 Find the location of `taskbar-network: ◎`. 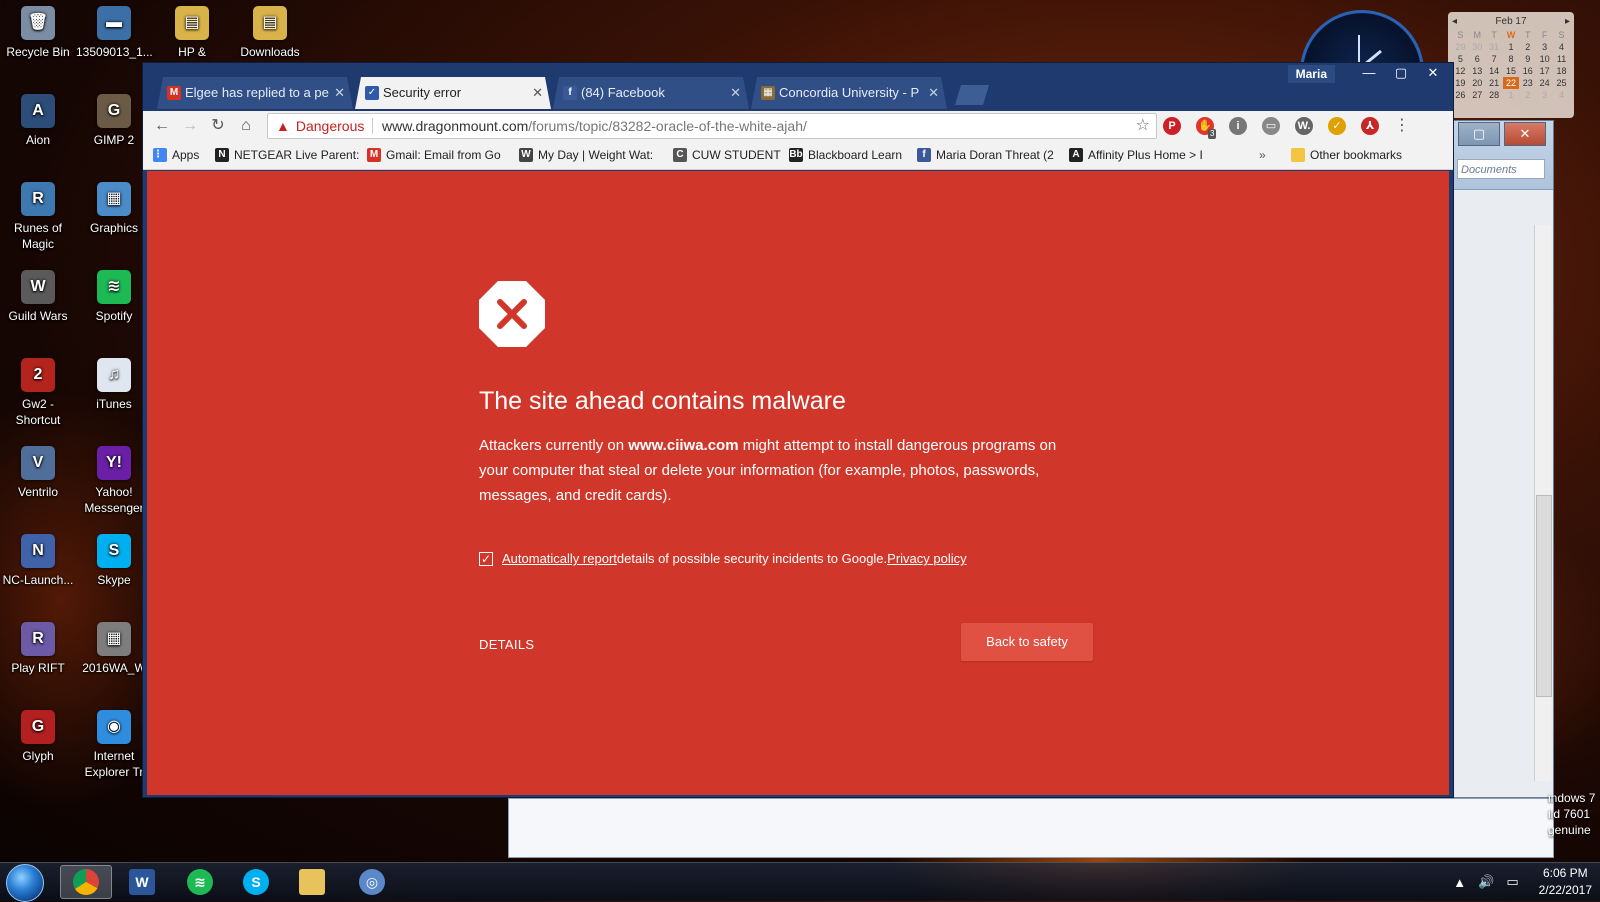

taskbar-network: ◎ is located at coordinates (372, 882).